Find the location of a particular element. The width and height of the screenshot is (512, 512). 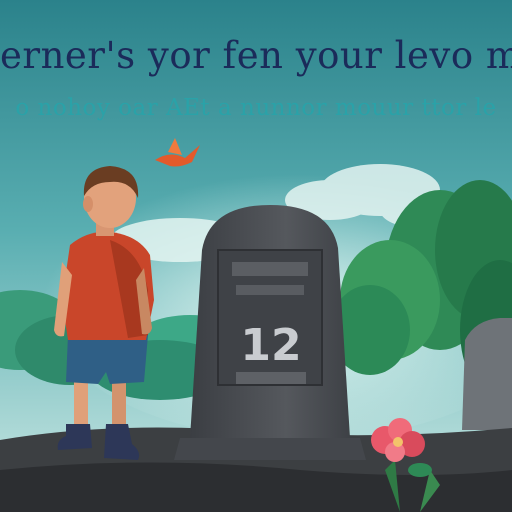

caption-line-2: o nohoy oar AEt a nunnor mouur ttor le is located at coordinates (256, 108).